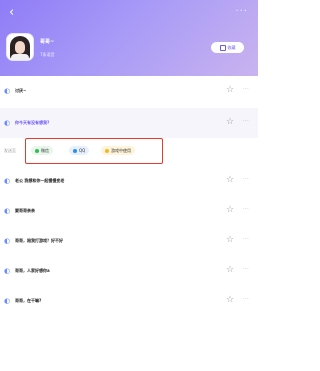 The width and height of the screenshot is (320, 371). I want to click on list-item-text: 哥哥，在干嘛?, so click(28, 300).